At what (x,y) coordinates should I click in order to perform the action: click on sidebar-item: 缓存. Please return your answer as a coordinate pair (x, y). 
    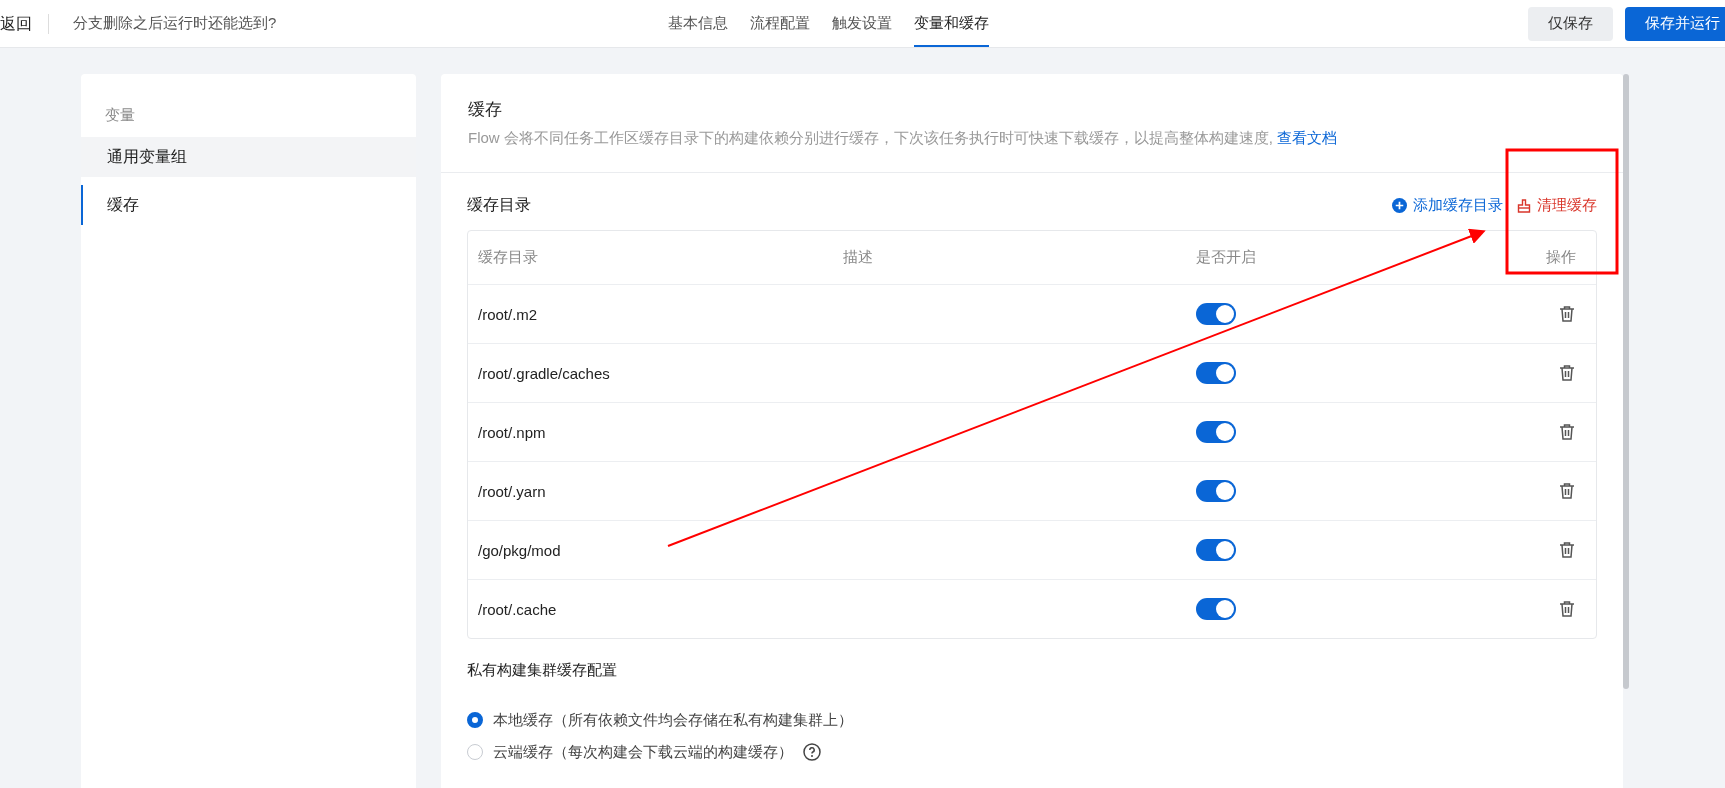
    Looking at the image, I should click on (248, 205).